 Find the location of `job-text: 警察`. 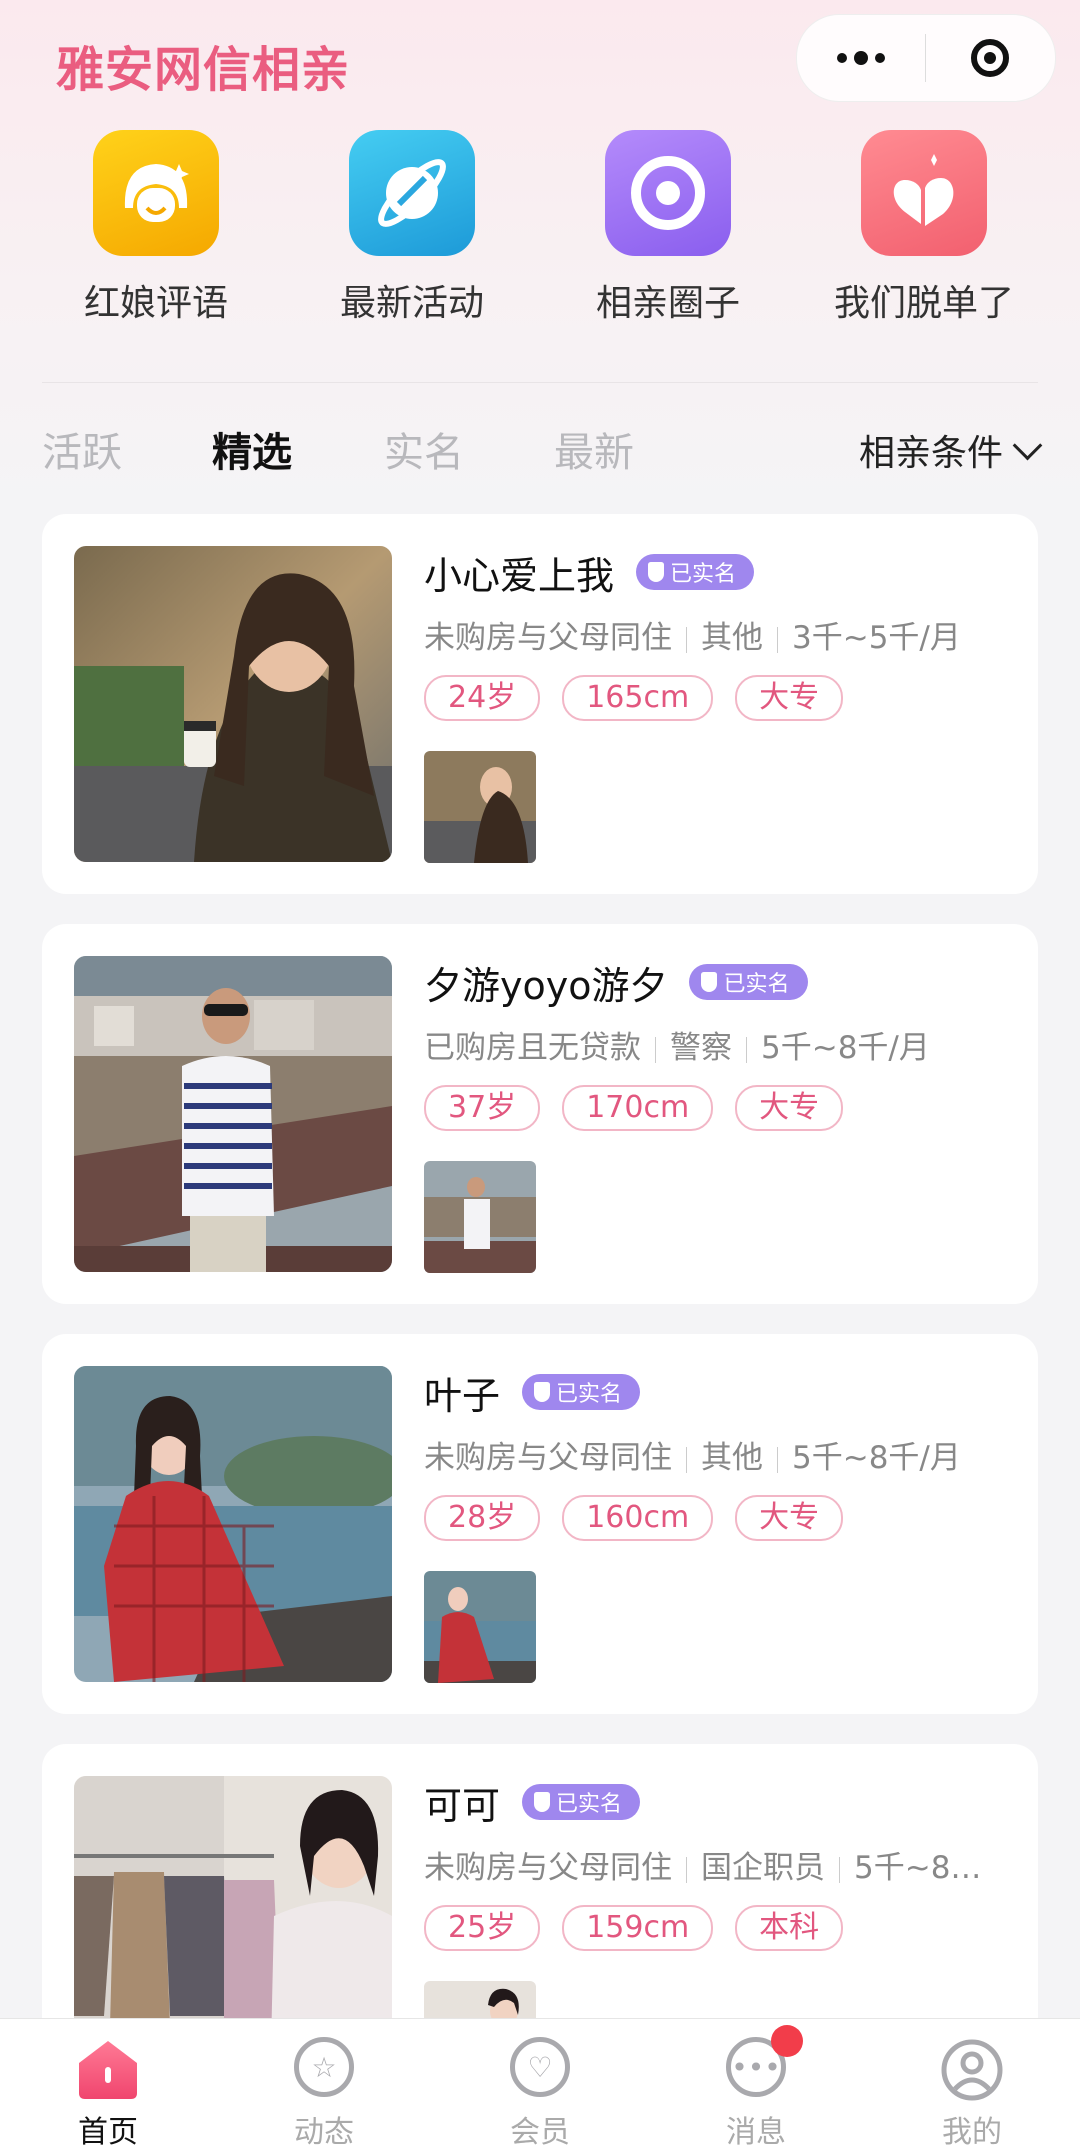

job-text: 警察 is located at coordinates (701, 1048).